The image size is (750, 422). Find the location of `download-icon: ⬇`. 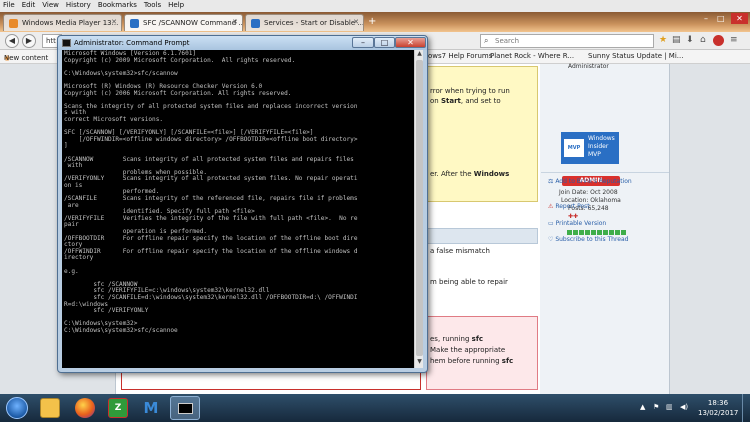

download-icon: ⬇ is located at coordinates (690, 40).